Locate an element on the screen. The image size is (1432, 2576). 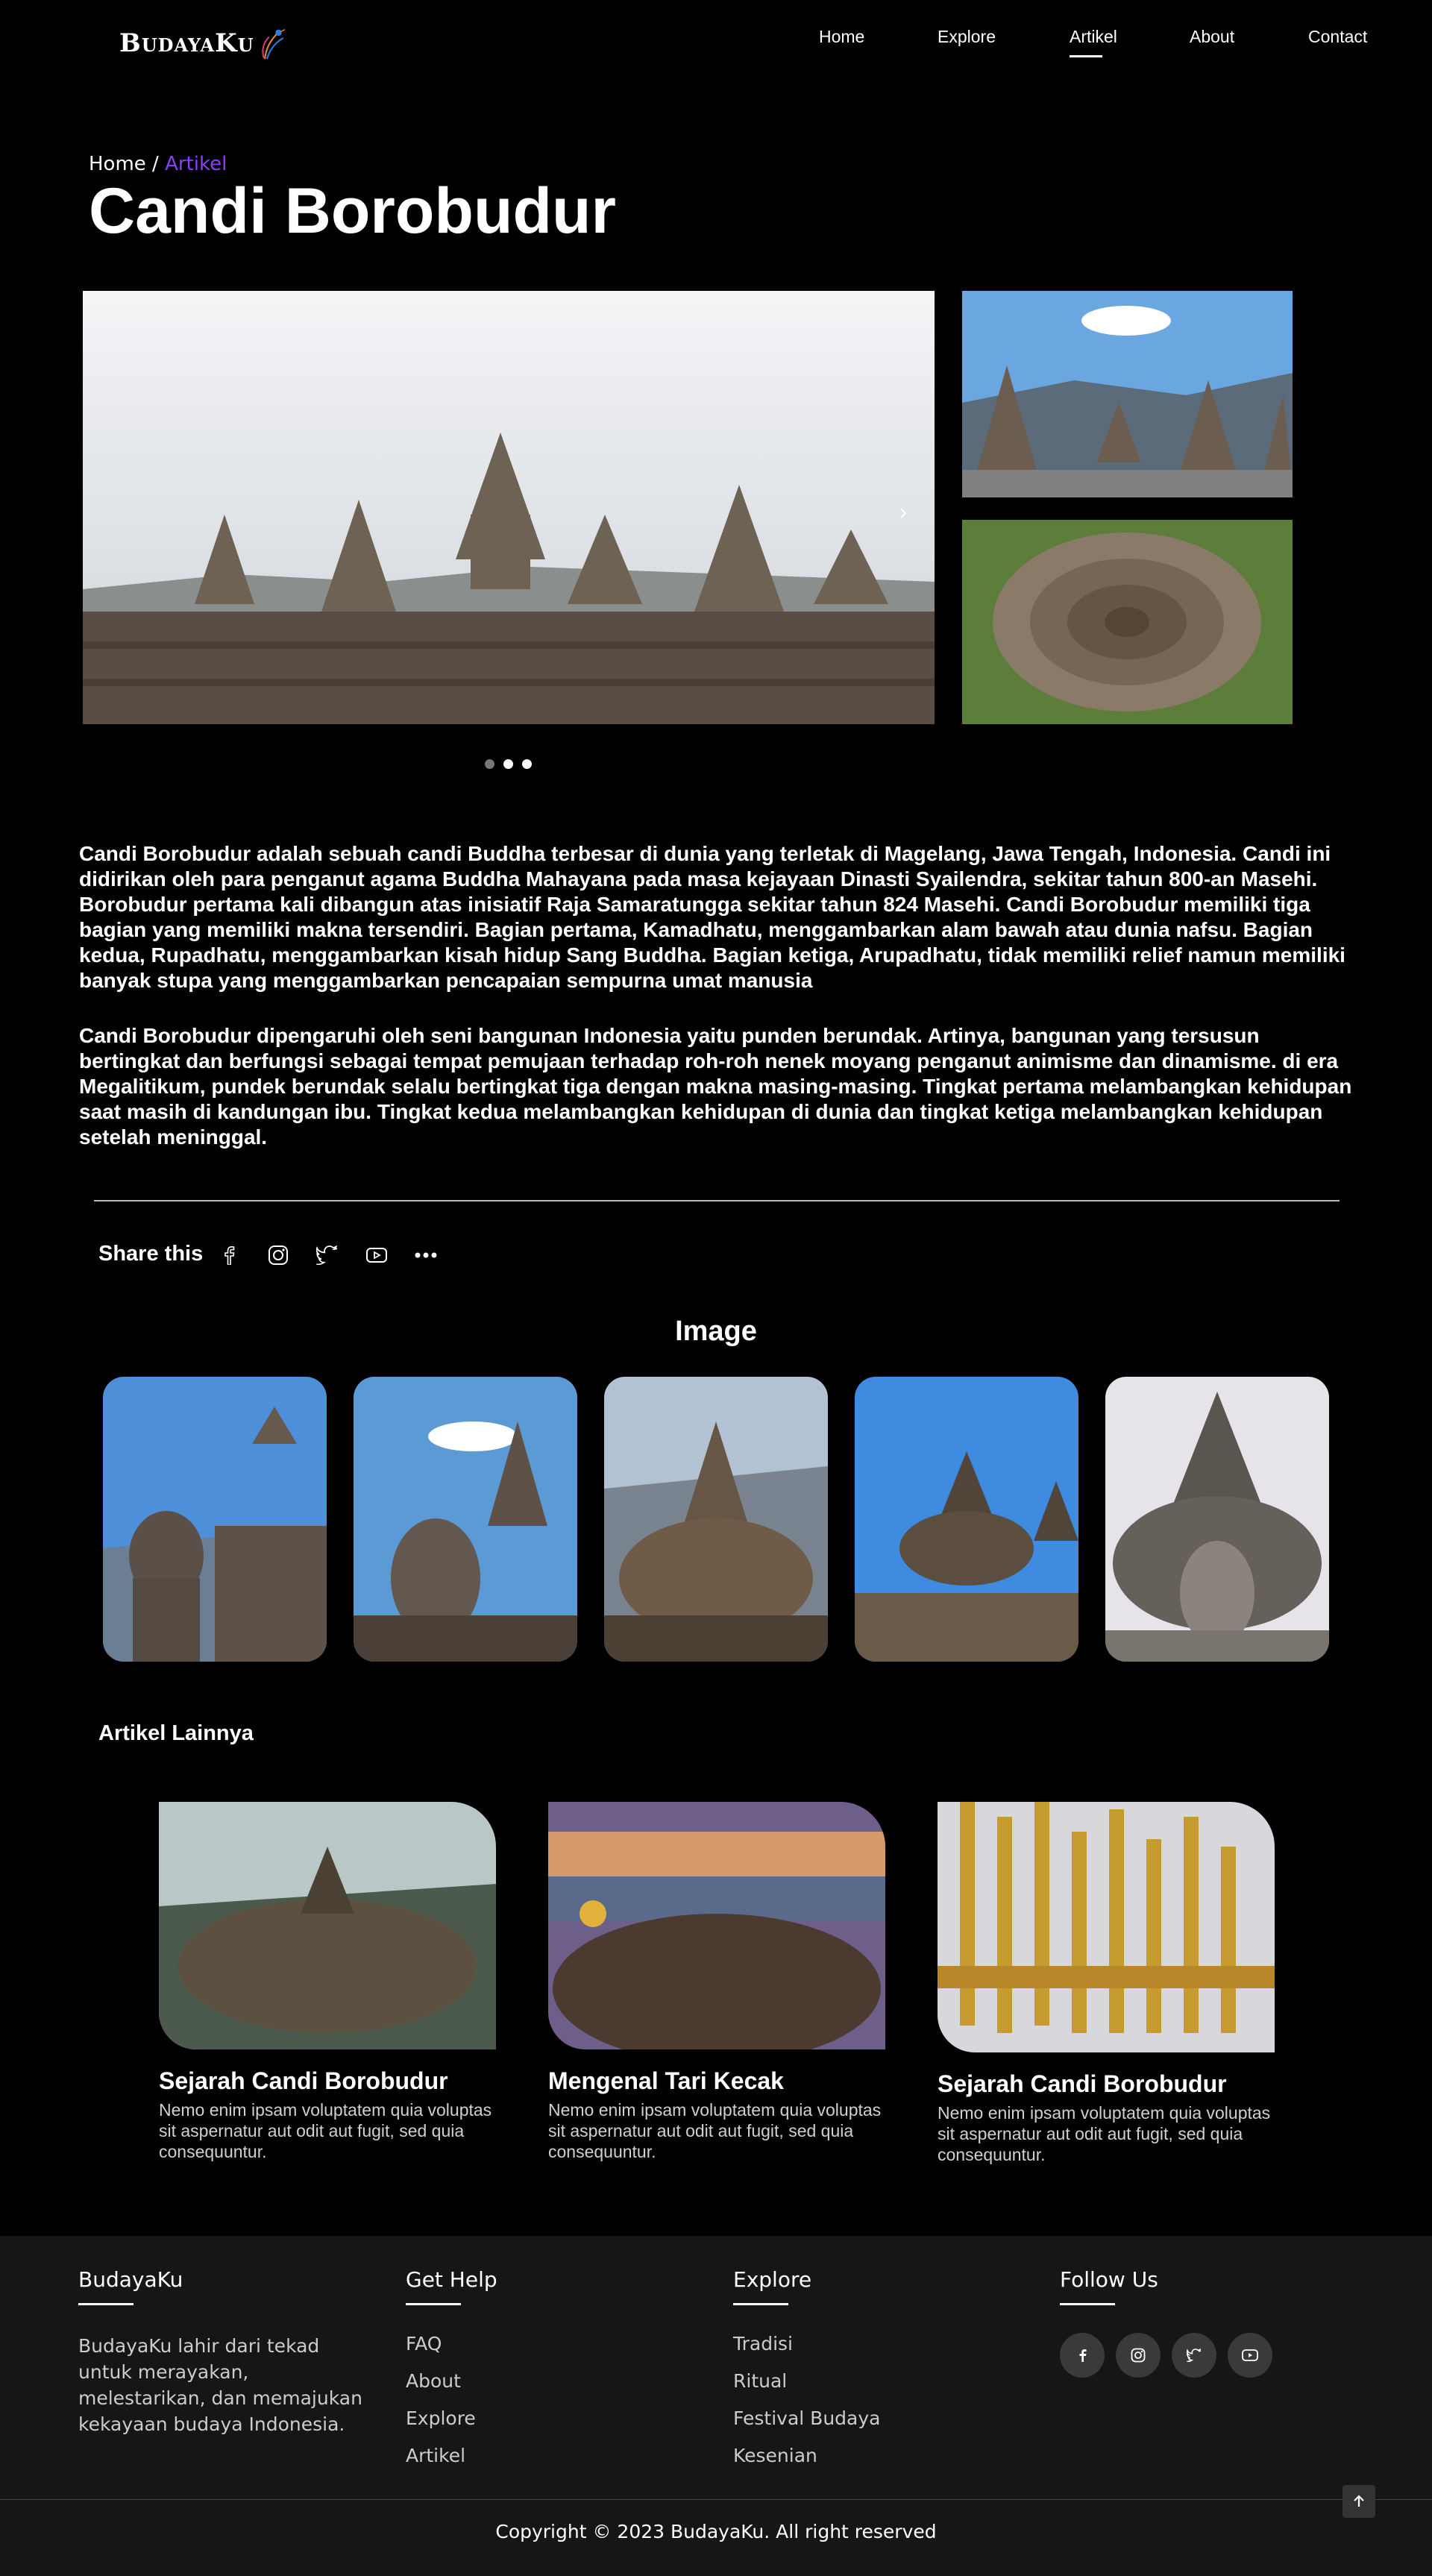
brand-logo: BudayaKu is located at coordinates (205, 43).